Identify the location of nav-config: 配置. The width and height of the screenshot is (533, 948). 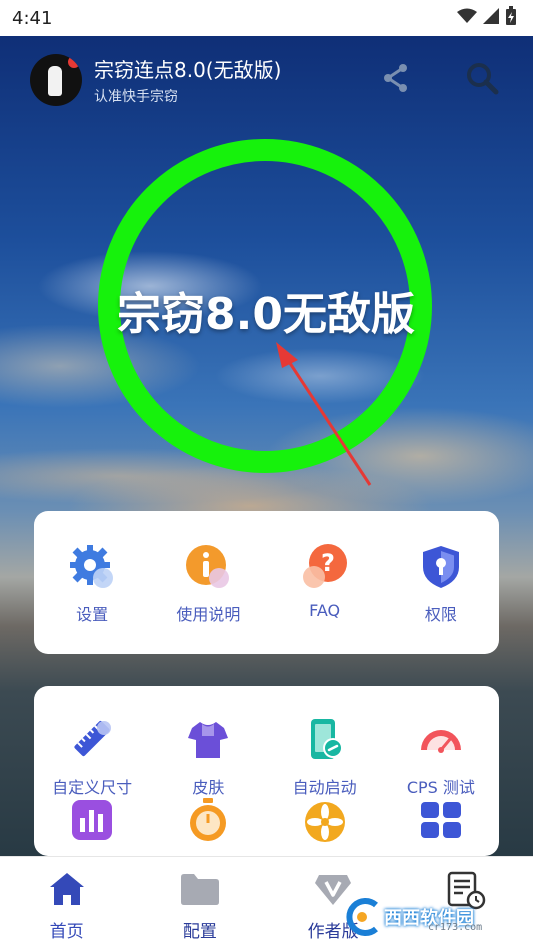
(199, 902).